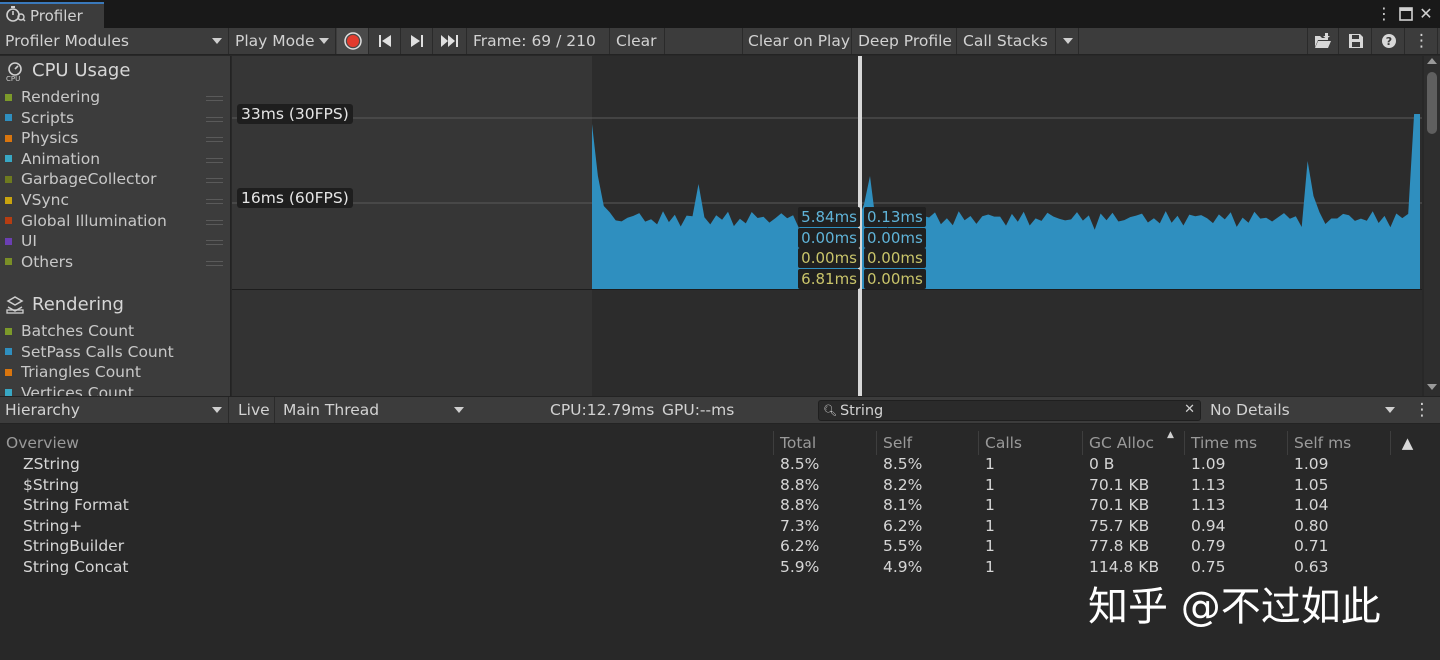  What do you see at coordinates (1432, 387) in the screenshot?
I see `scroll-down-icon` at bounding box center [1432, 387].